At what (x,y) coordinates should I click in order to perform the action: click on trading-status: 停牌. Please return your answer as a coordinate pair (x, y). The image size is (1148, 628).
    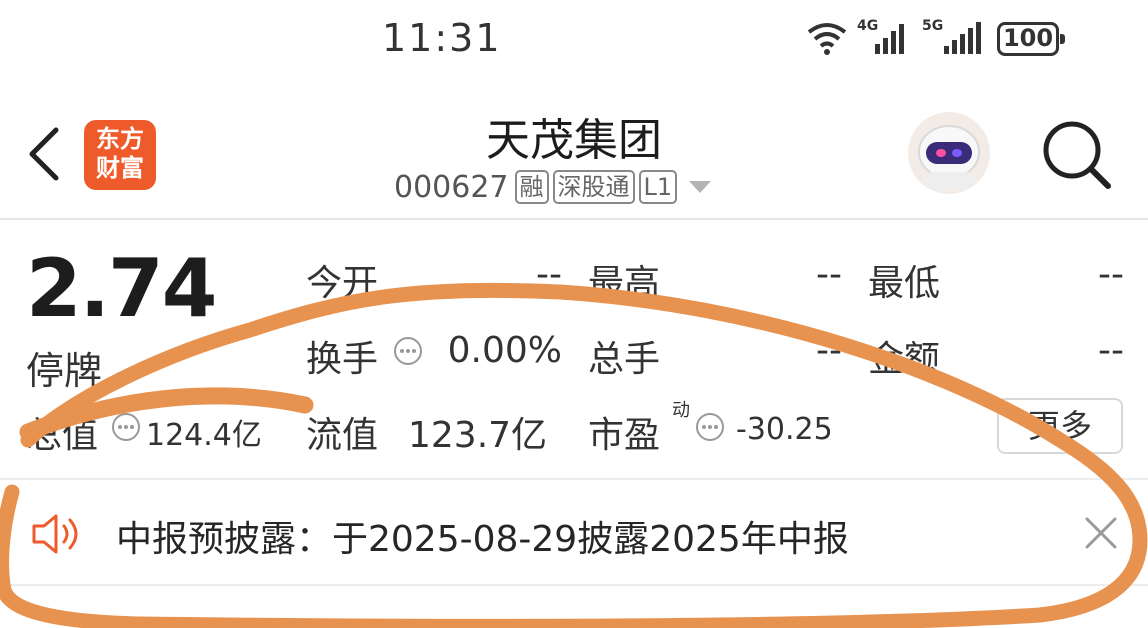
    Looking at the image, I should click on (64, 371).